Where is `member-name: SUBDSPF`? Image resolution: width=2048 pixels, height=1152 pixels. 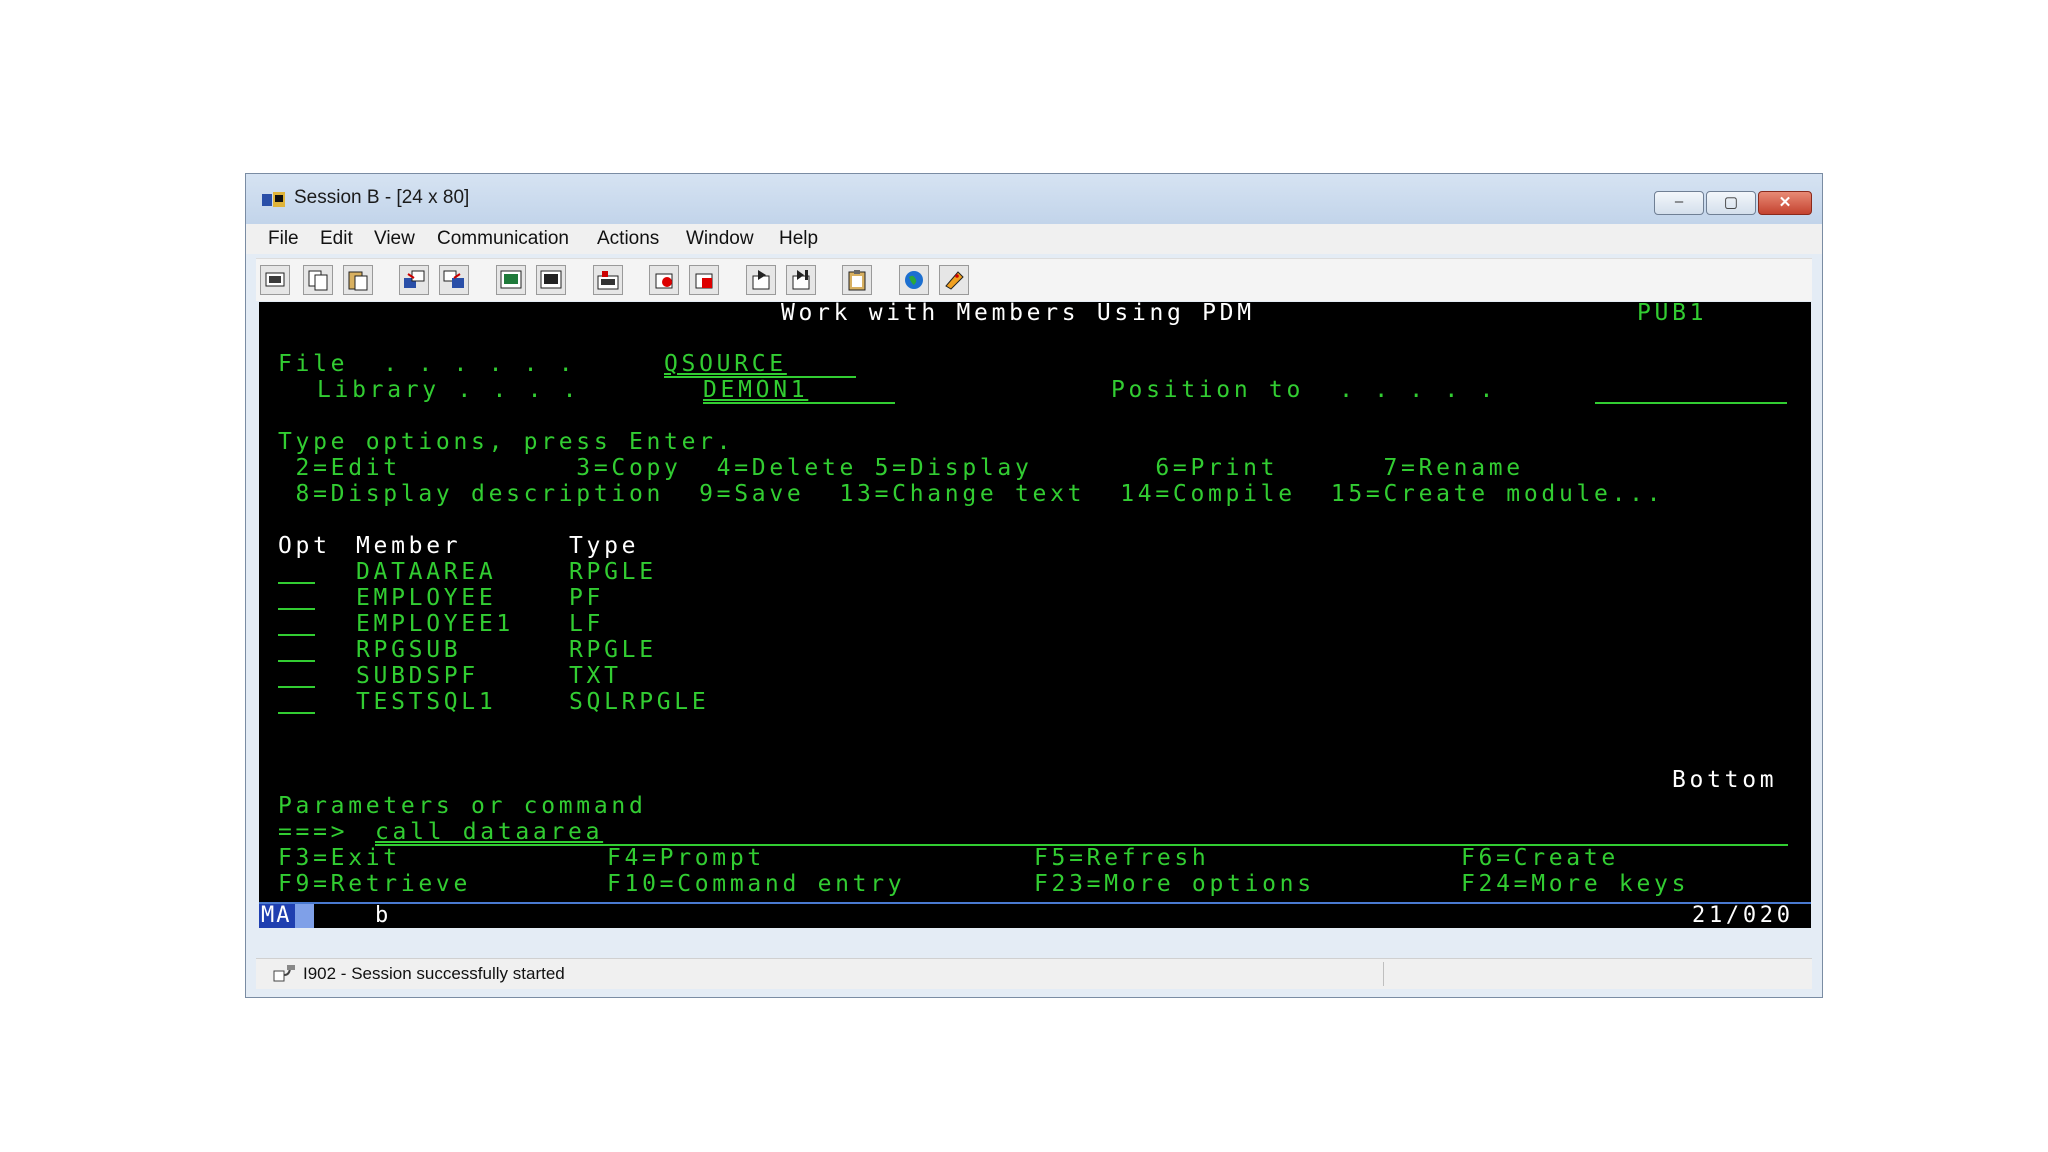 member-name: SUBDSPF is located at coordinates (417, 676).